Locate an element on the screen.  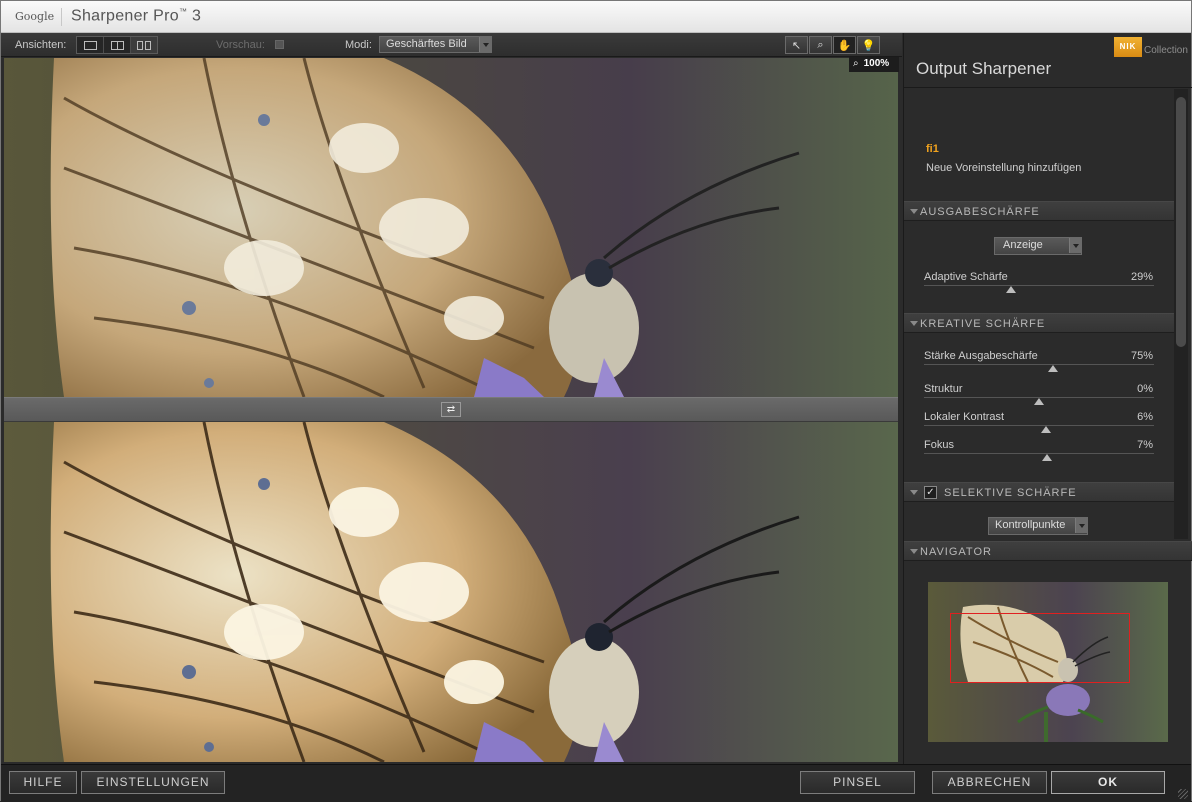
slider-value: 75% is located at coordinates (1141, 356).